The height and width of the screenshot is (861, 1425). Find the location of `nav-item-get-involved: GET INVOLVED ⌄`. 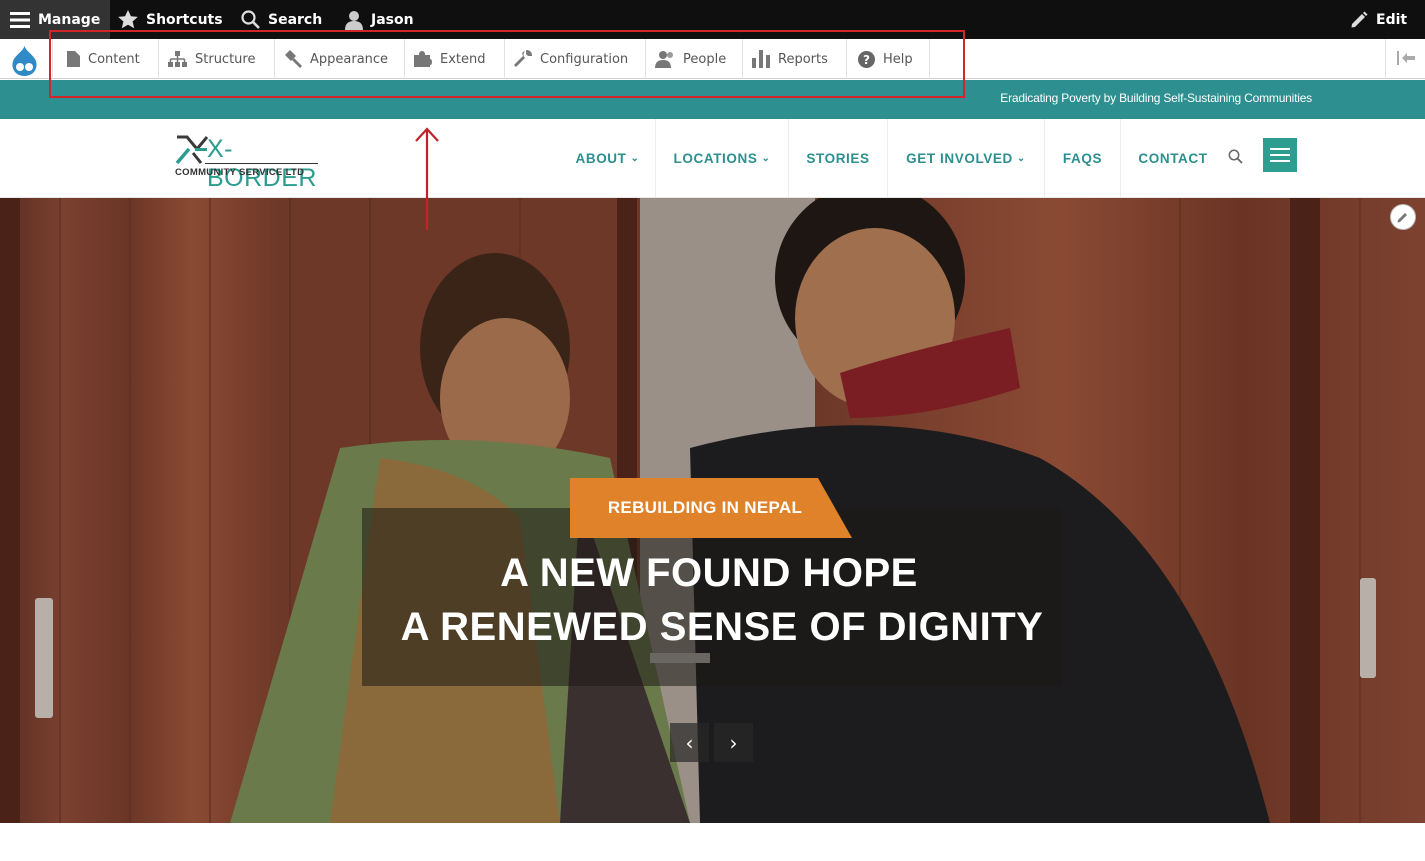

nav-item-get-involved: GET INVOLVED ⌄ is located at coordinates (966, 158).